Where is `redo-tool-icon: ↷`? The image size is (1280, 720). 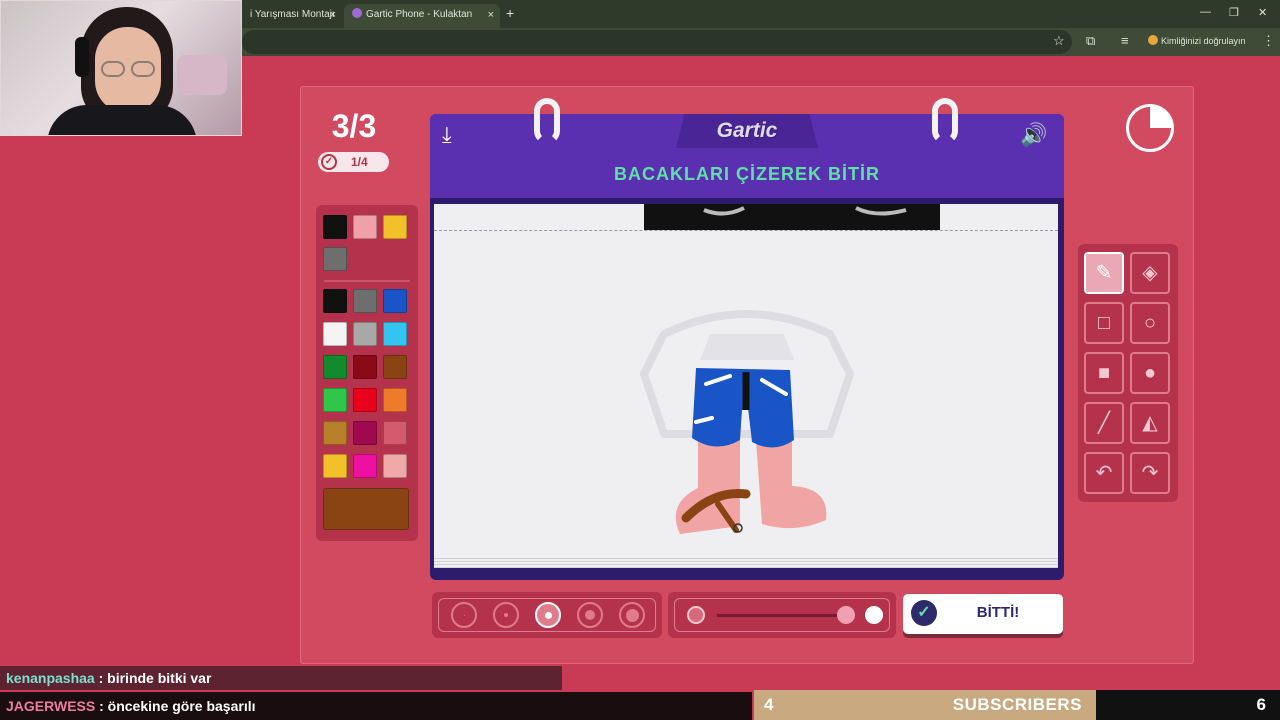 redo-tool-icon: ↷ is located at coordinates (1150, 473).